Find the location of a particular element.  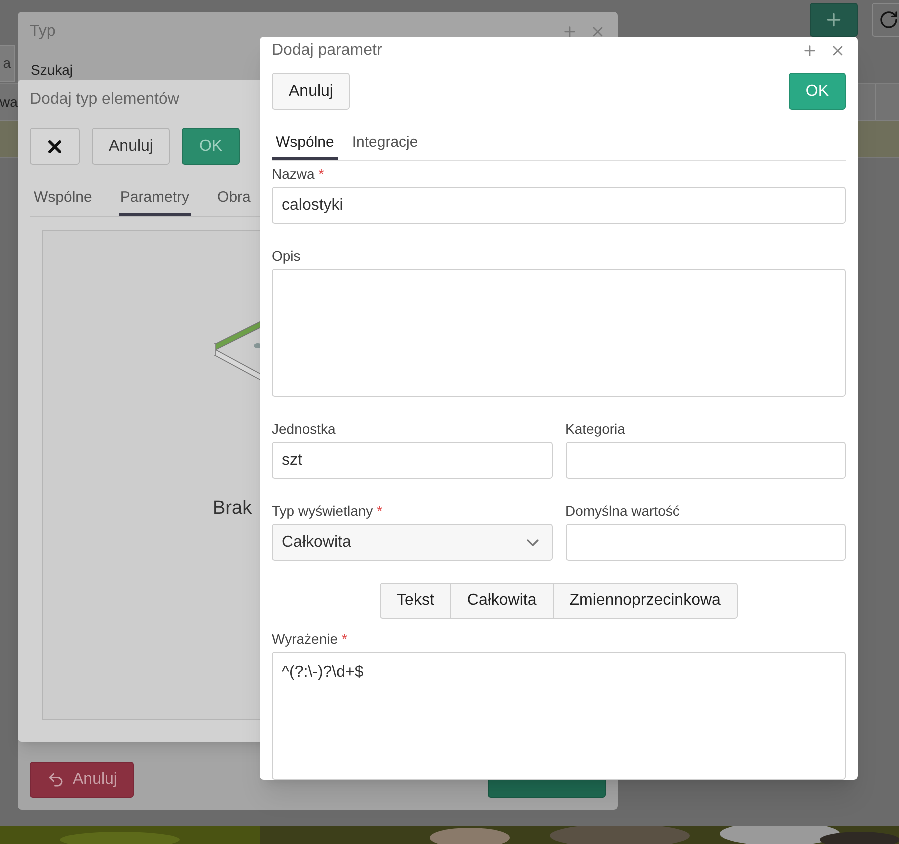

tab: Parametry is located at coordinates (155, 199).